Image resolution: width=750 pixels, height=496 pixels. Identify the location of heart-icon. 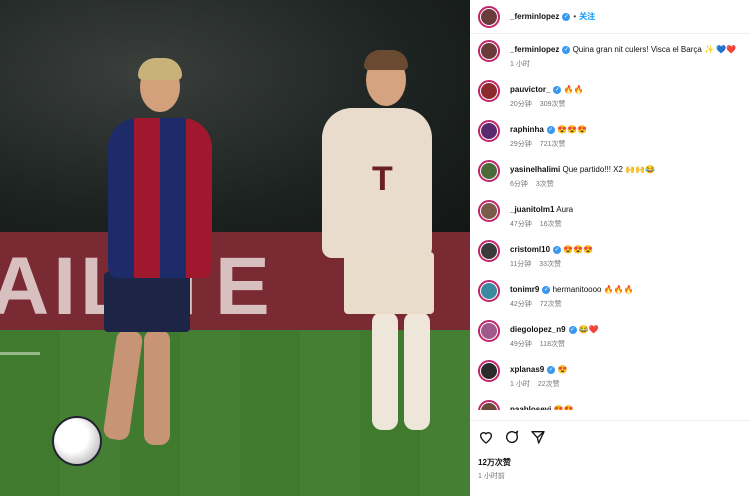
(486, 437).